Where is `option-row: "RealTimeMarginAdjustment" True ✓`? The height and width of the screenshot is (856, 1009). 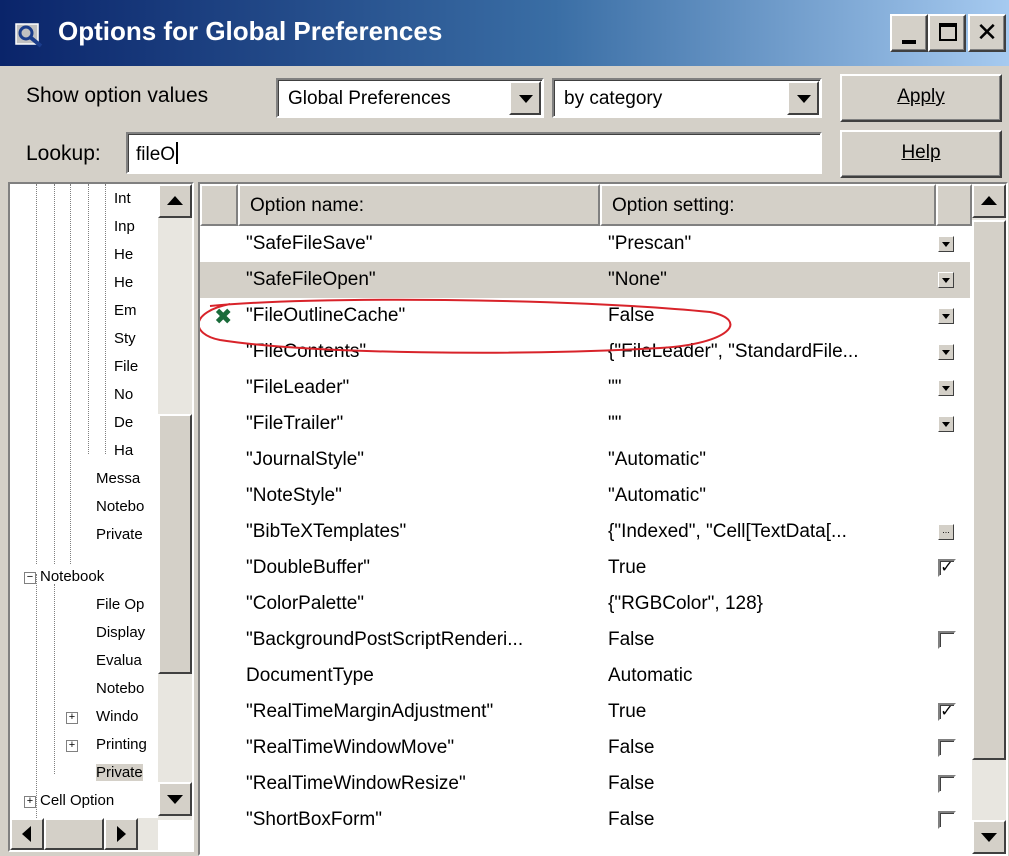
option-row: "RealTimeMarginAdjustment" True ✓ is located at coordinates (585, 712).